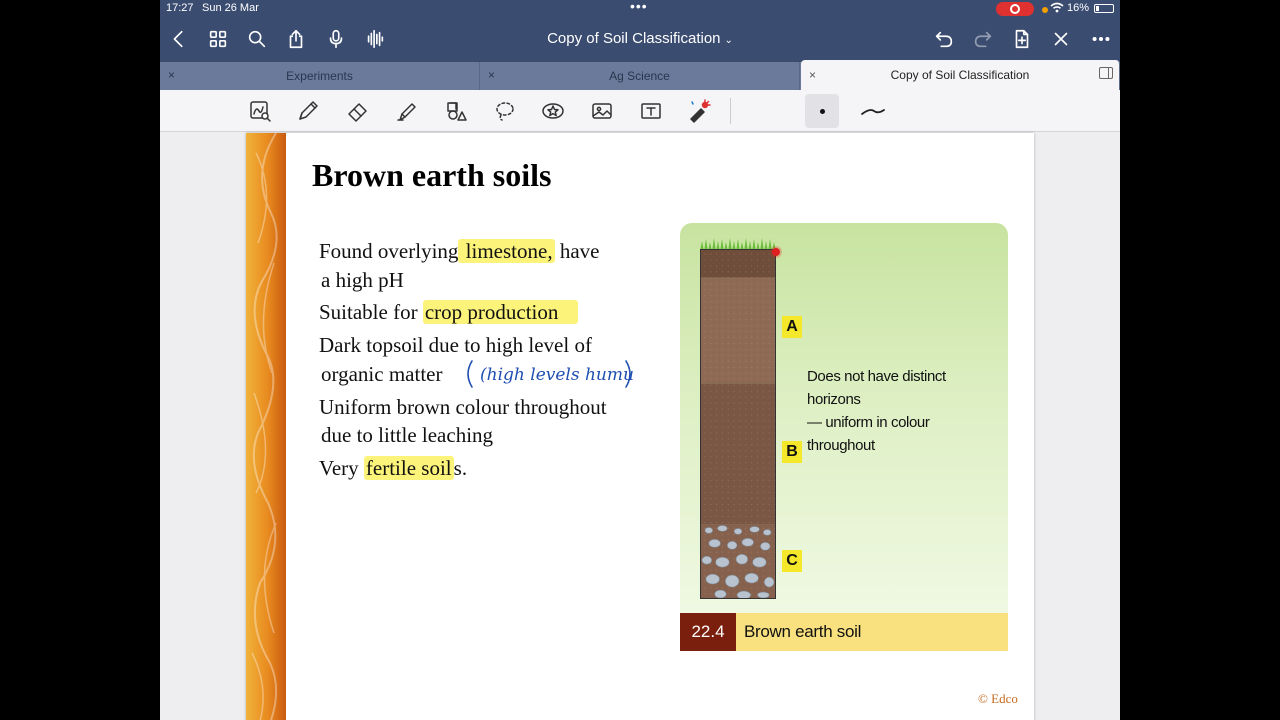  What do you see at coordinates (463, 407) in the screenshot?
I see `bullet-uniform-colour: Uniform brown colour throughout` at bounding box center [463, 407].